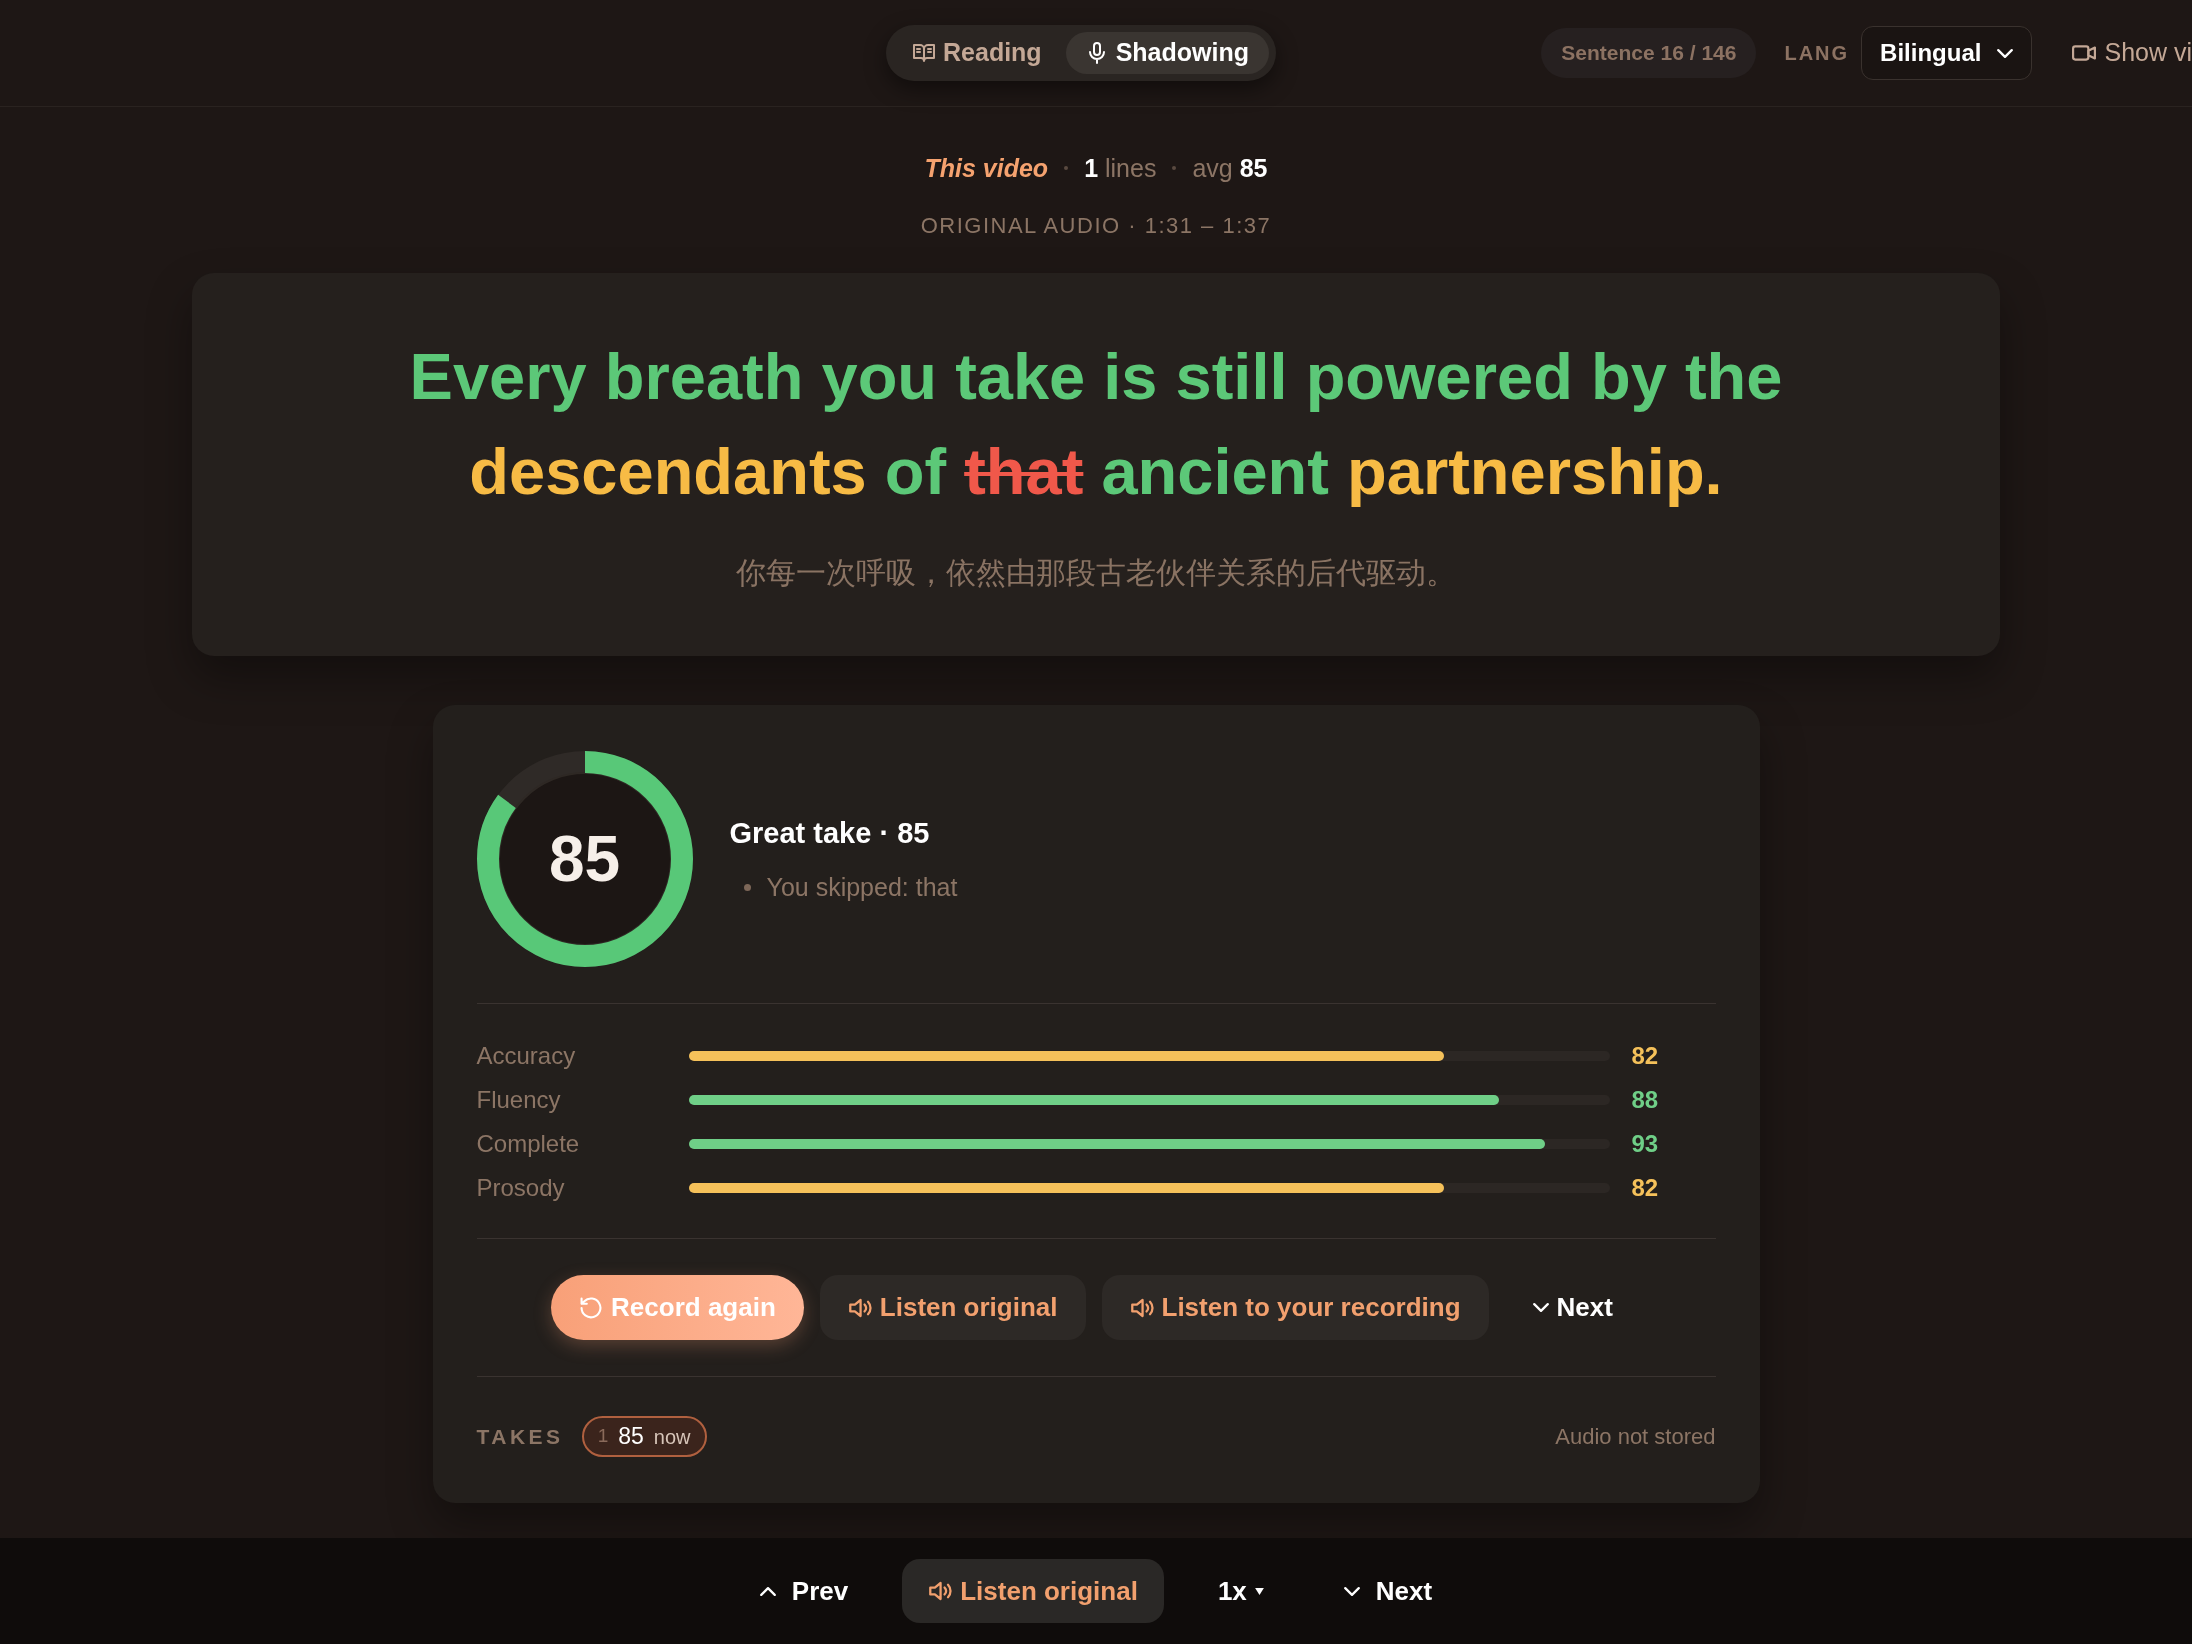 This screenshot has height=1644, width=2192. I want to click on caret-icon, so click(1259, 1591).